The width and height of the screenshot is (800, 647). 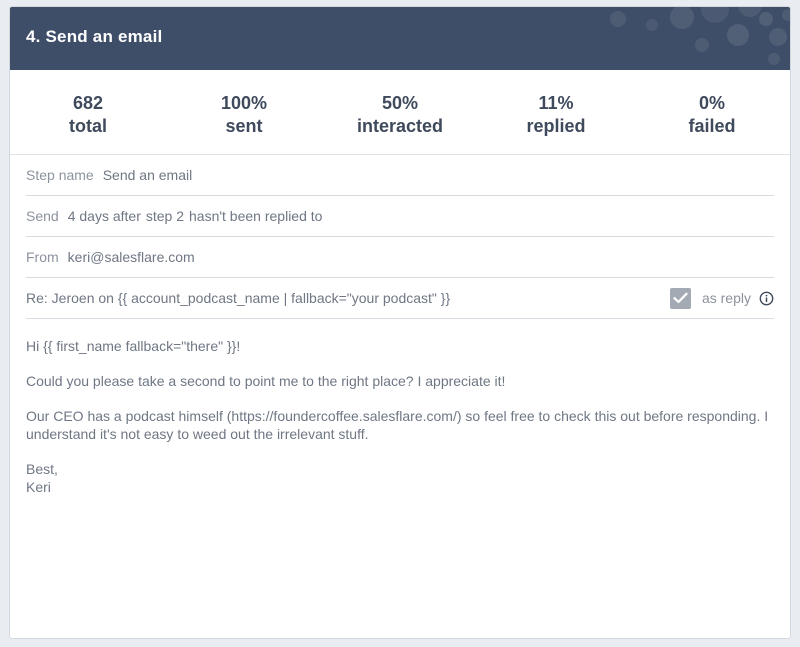 I want to click on from-field: From keri@salesflare.com, so click(x=400, y=257).